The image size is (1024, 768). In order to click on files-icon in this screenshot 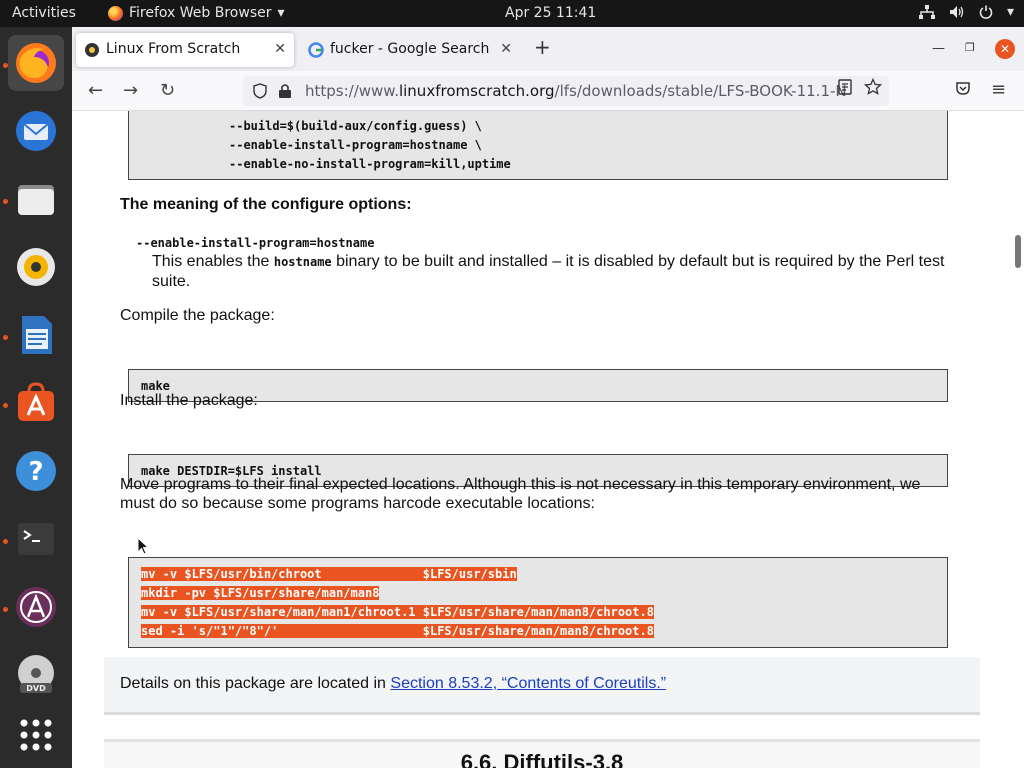, I will do `click(36, 200)`.